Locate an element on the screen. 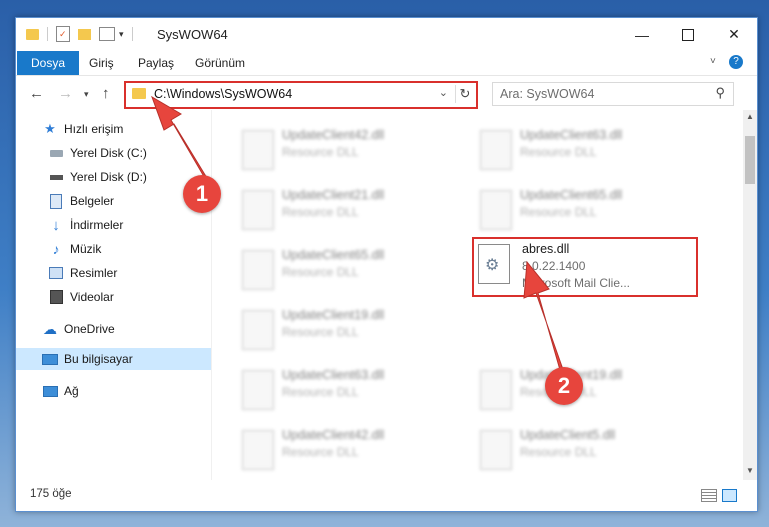 This screenshot has height=527, width=769. step-badge-2: 2 is located at coordinates (564, 386).